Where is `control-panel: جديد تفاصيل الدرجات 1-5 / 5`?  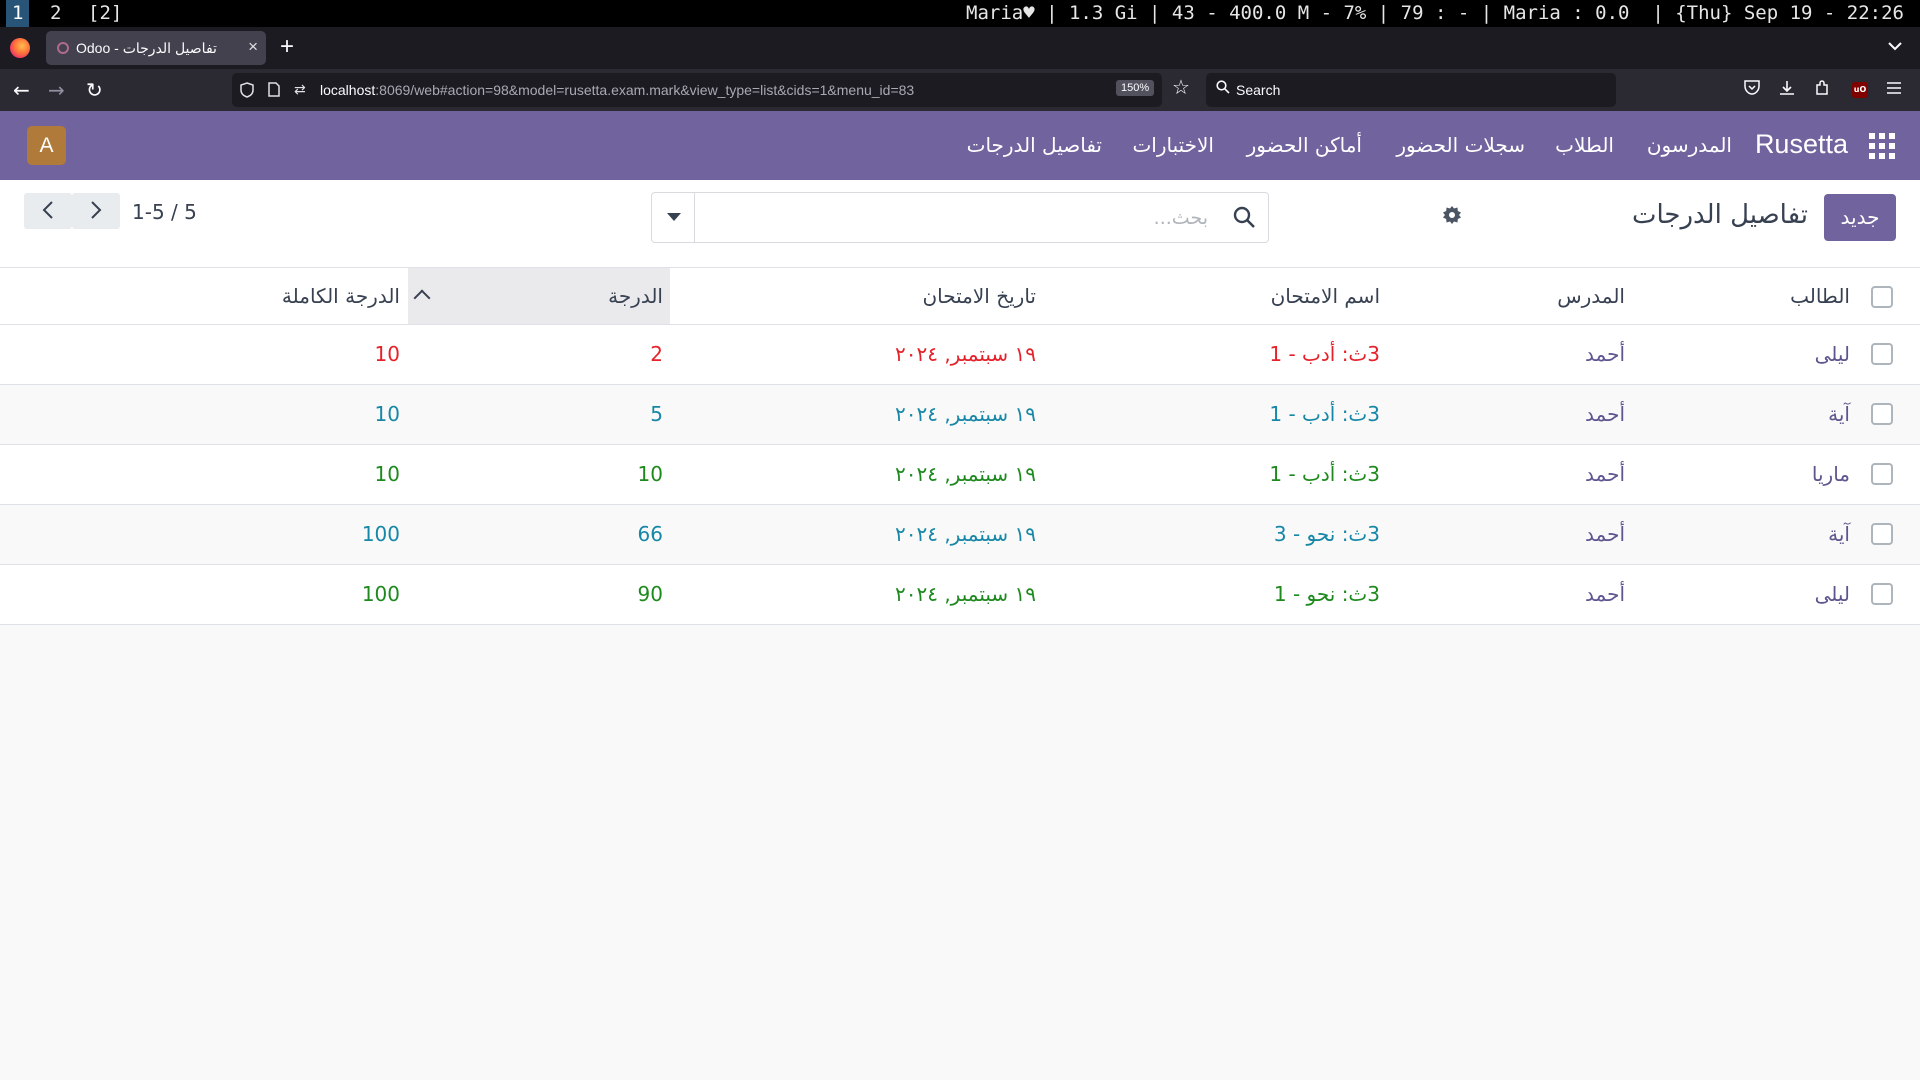 control-panel: جديد تفاصيل الدرجات 1-5 / 5 is located at coordinates (960, 224).